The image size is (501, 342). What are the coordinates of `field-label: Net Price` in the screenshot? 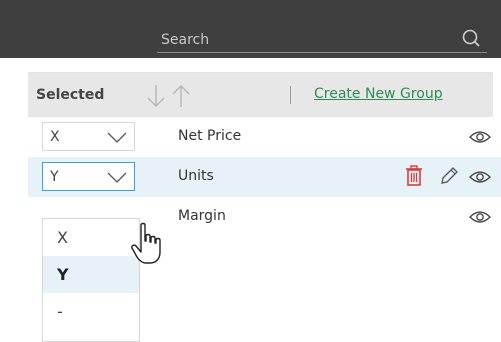 It's located at (210, 136).